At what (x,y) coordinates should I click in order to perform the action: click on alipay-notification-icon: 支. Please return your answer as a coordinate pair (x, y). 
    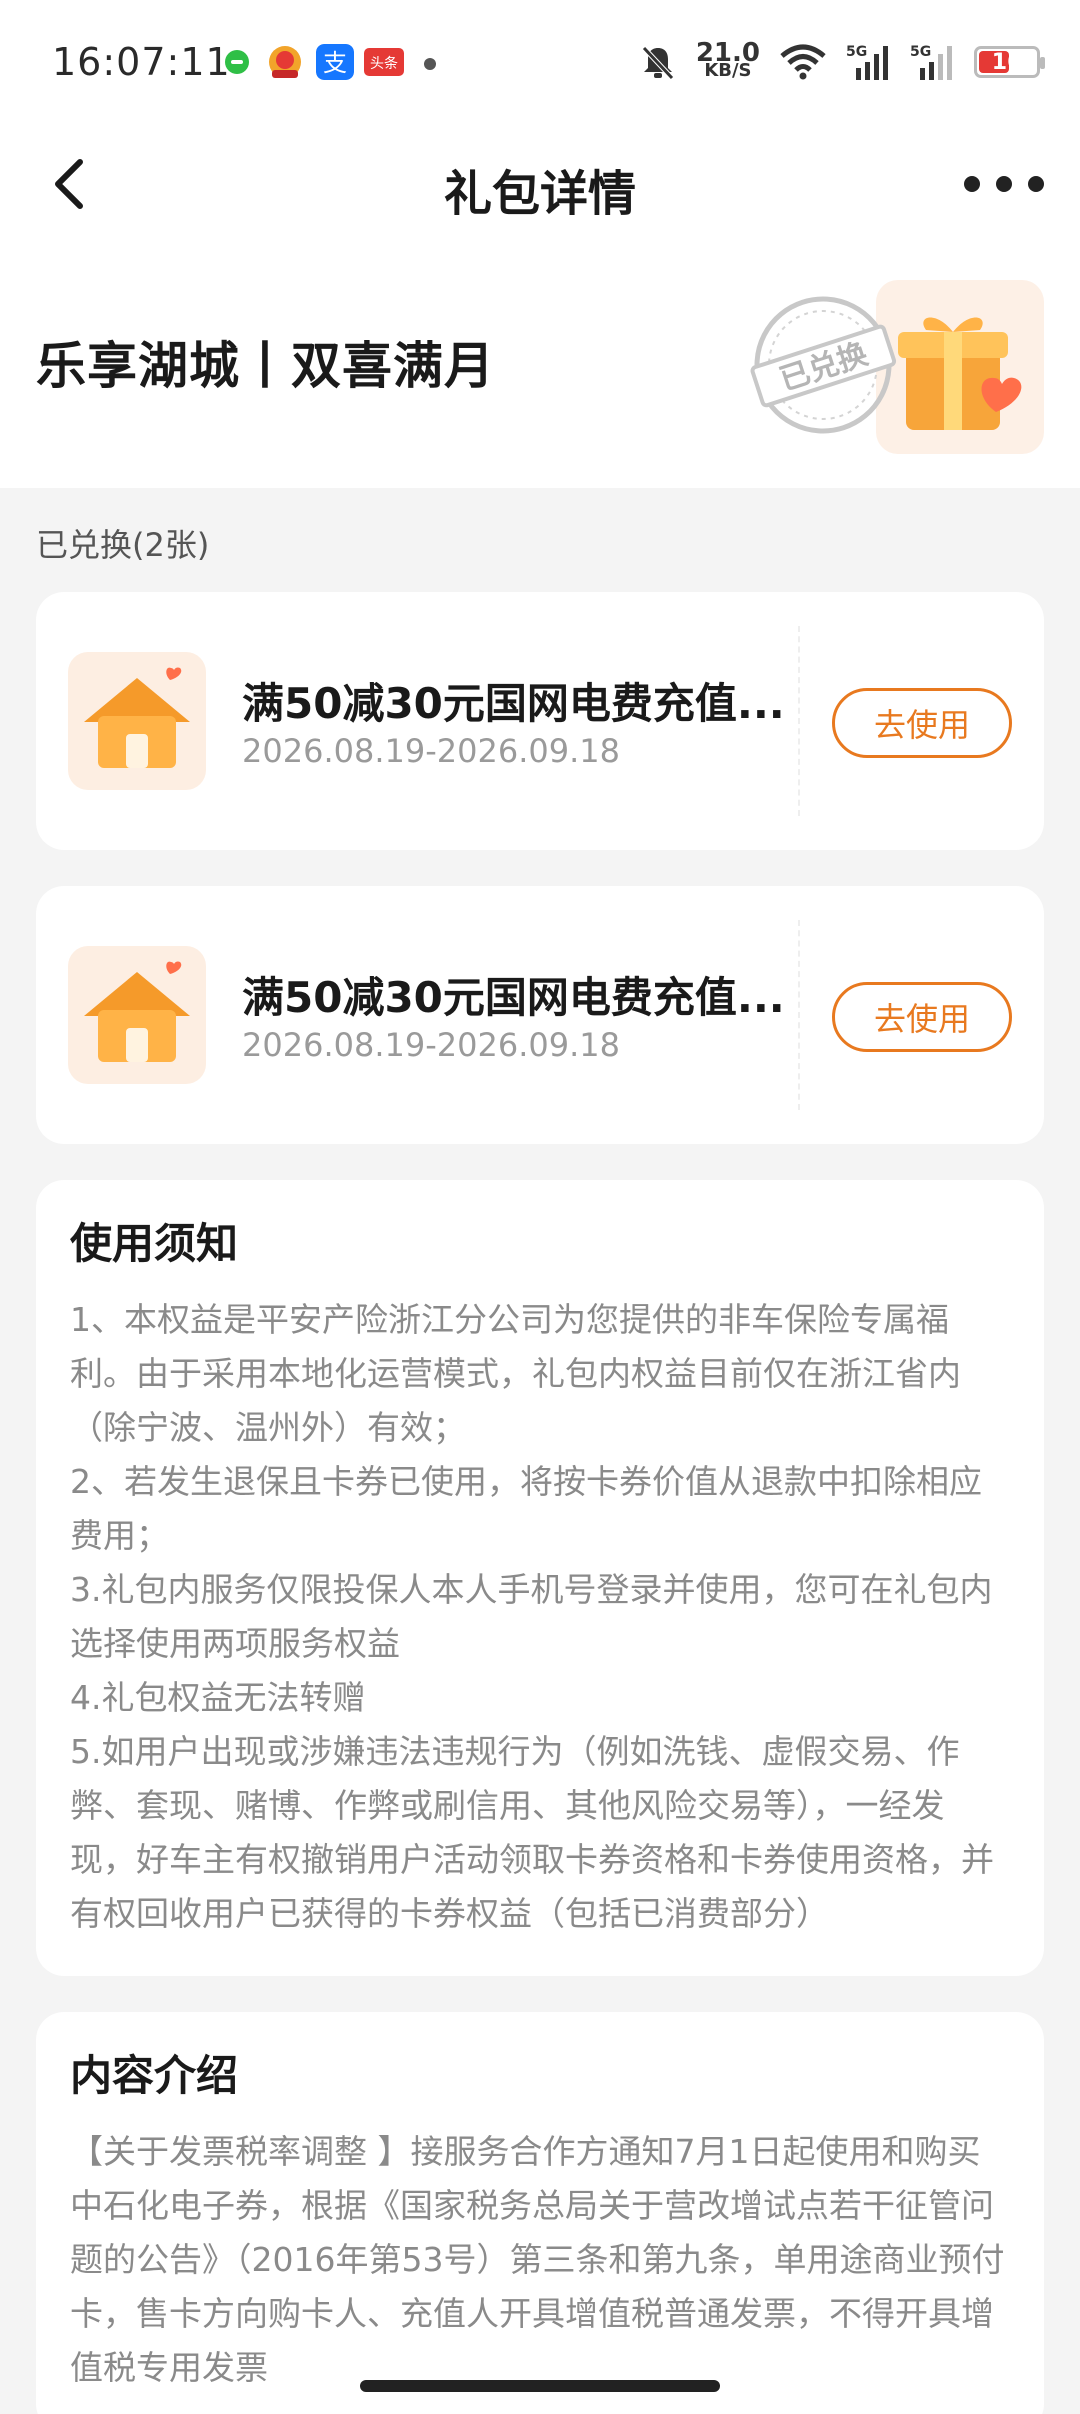
    Looking at the image, I should click on (335, 62).